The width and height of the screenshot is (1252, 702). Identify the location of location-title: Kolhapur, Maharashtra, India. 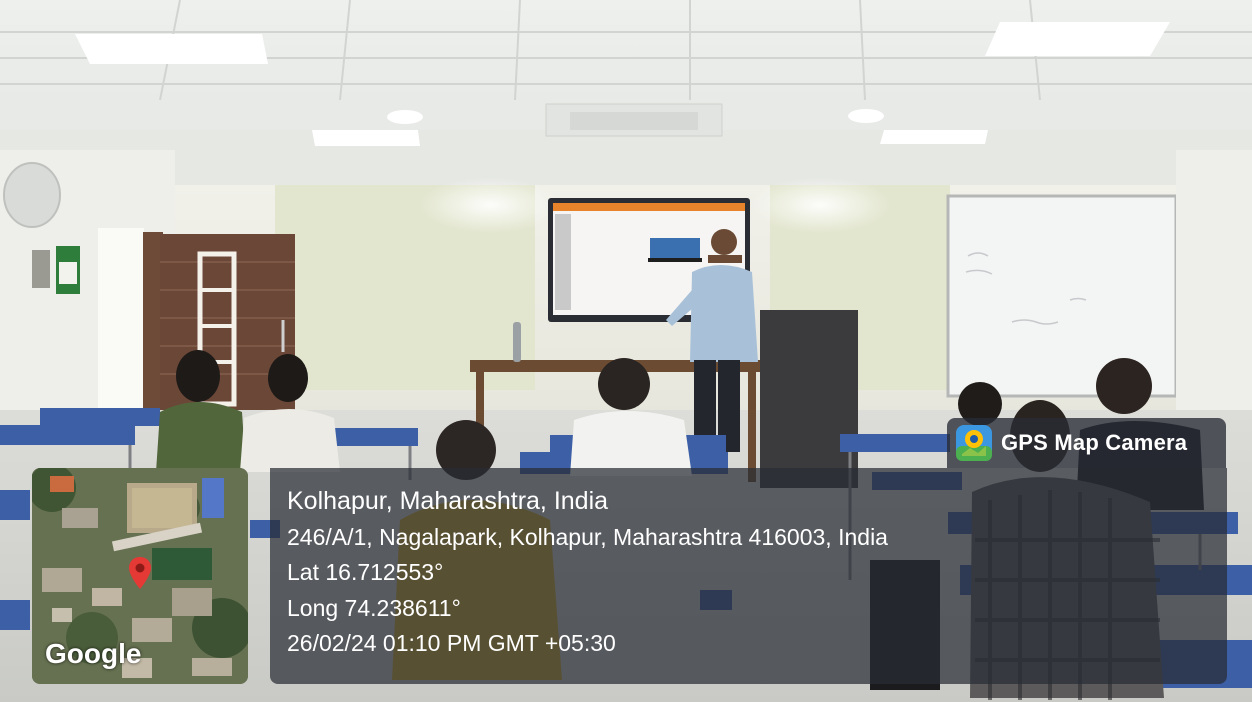
(448, 501).